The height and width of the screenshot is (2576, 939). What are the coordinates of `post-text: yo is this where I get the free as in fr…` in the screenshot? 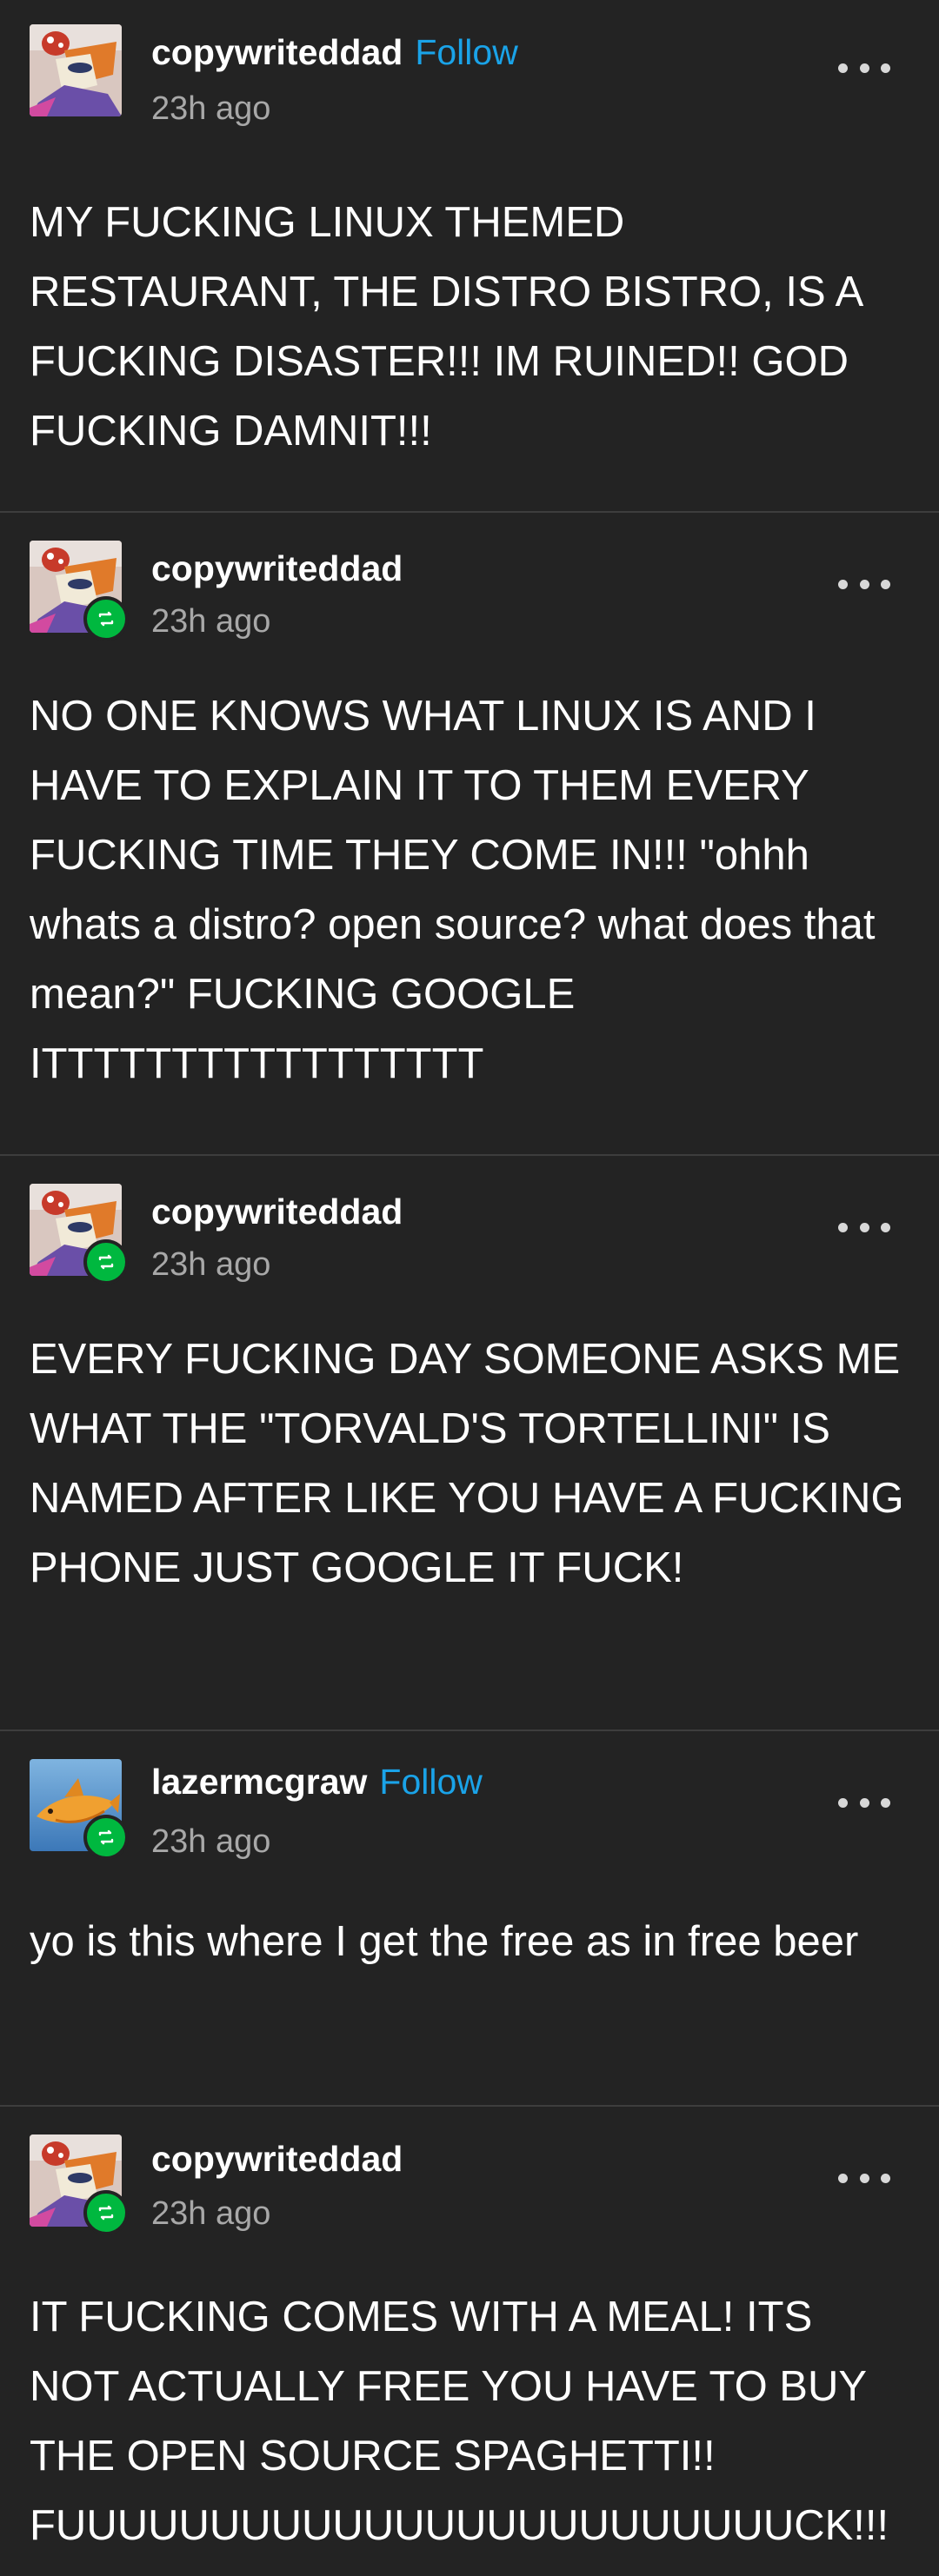 It's located at (444, 1941).